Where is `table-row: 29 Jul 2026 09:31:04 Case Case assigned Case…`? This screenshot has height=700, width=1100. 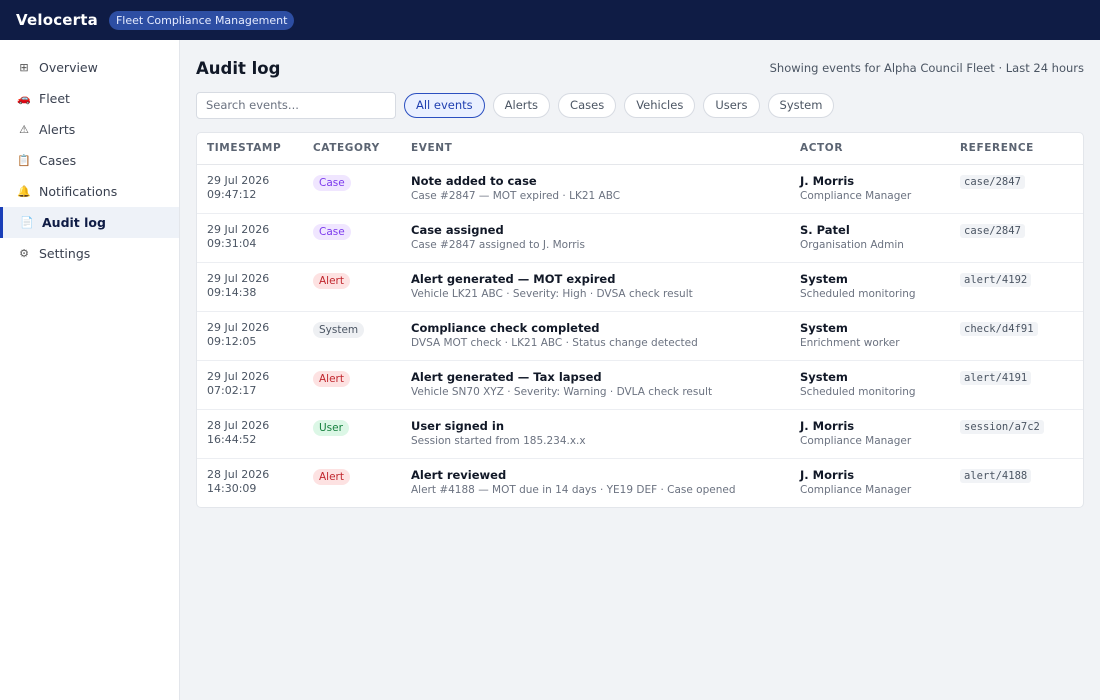
table-row: 29 Jul 2026 09:31:04 Case Case assigned Case… is located at coordinates (640, 238).